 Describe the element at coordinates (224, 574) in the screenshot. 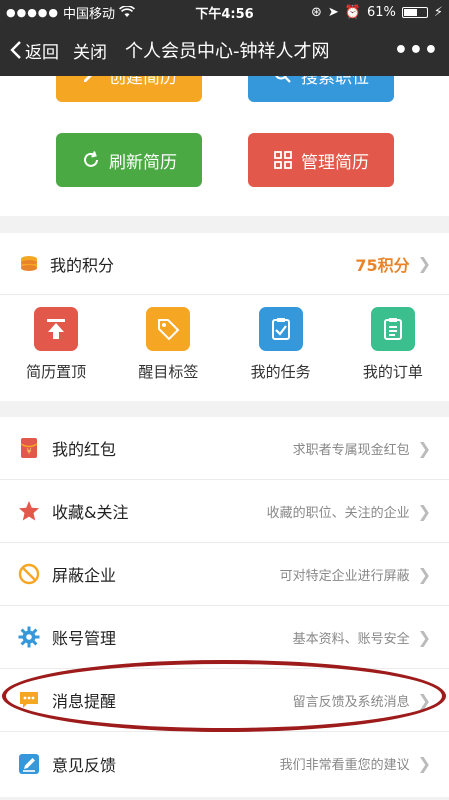

I see `list-item-block: 屏蔽企业 可对特定企业进行屏蔽 ❯` at that location.